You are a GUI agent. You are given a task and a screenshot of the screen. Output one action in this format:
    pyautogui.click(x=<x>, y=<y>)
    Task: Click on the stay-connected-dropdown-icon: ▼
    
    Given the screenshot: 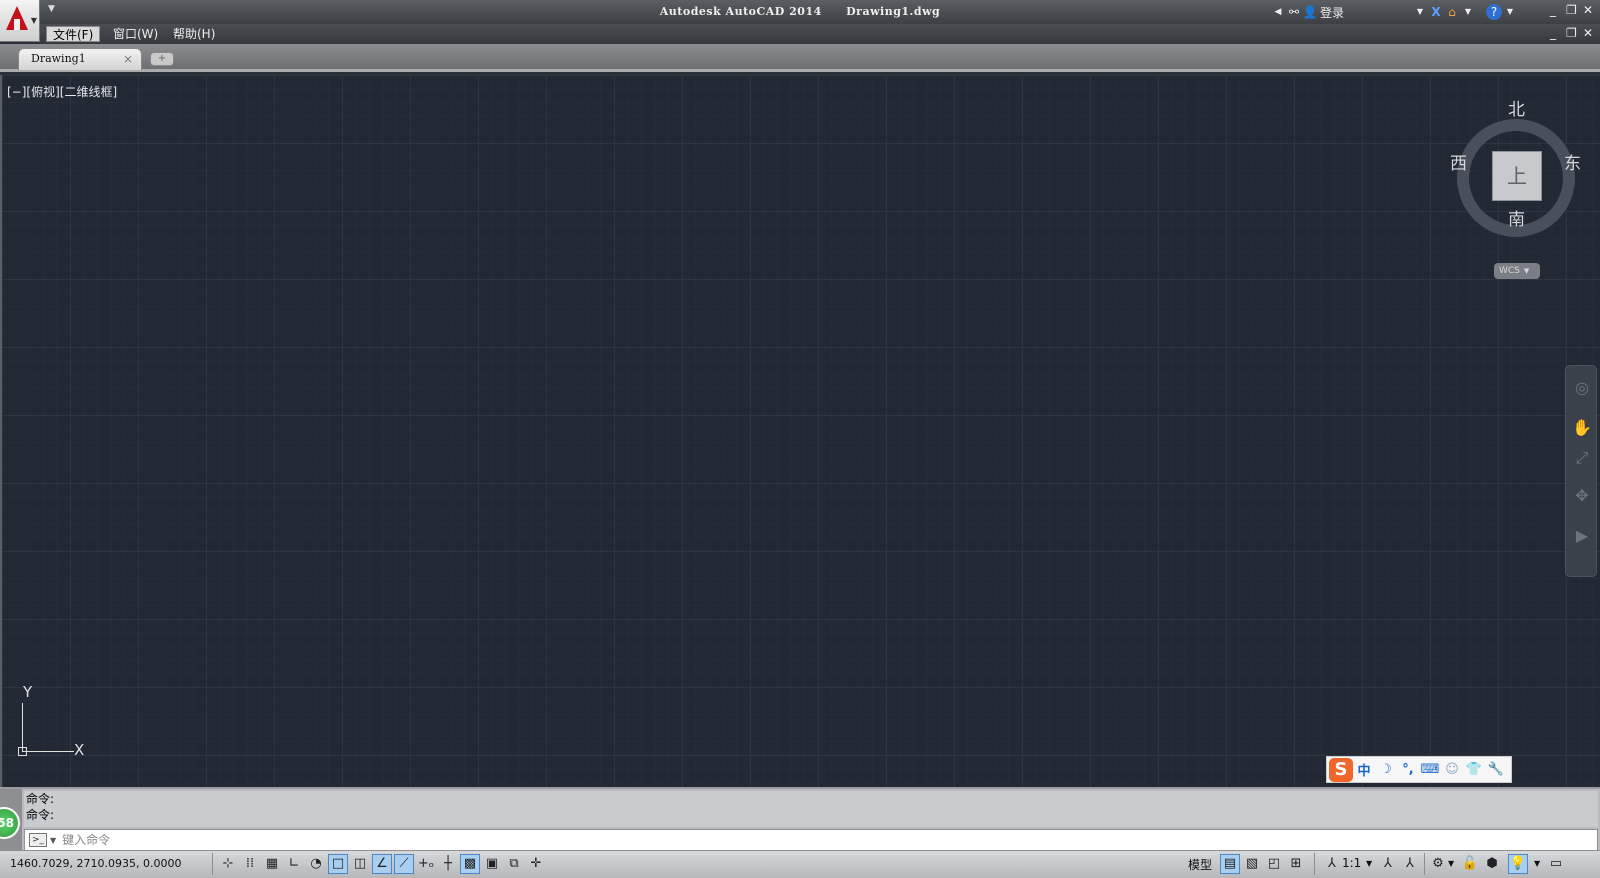 What is the action you would take?
    pyautogui.click(x=1468, y=12)
    